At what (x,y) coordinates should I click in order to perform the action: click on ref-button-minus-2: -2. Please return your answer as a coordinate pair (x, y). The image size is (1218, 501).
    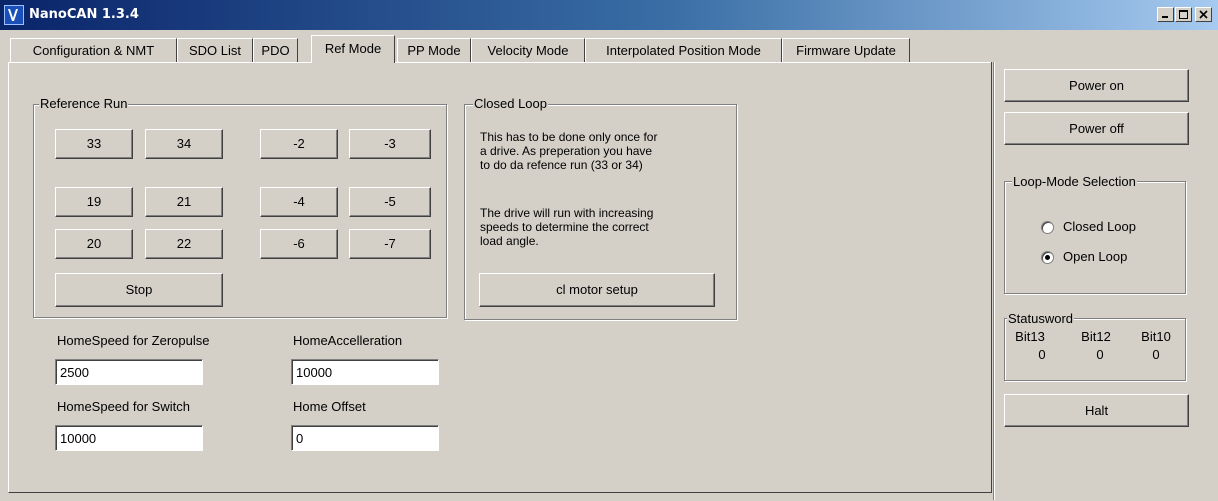
    Looking at the image, I should click on (299, 144).